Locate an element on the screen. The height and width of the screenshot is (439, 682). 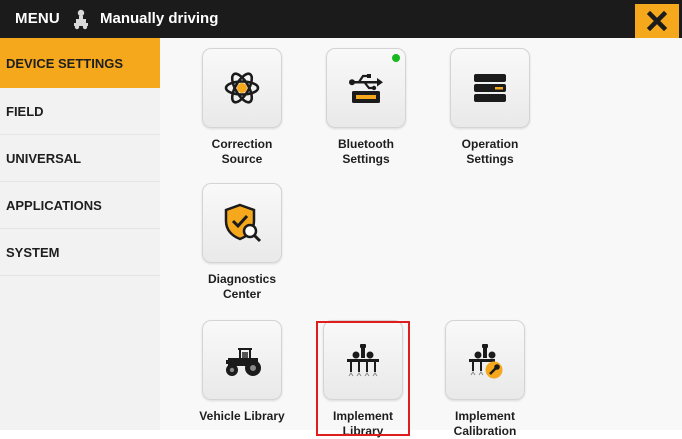
tile-label: Correction Source is located at coordinates (242, 151).